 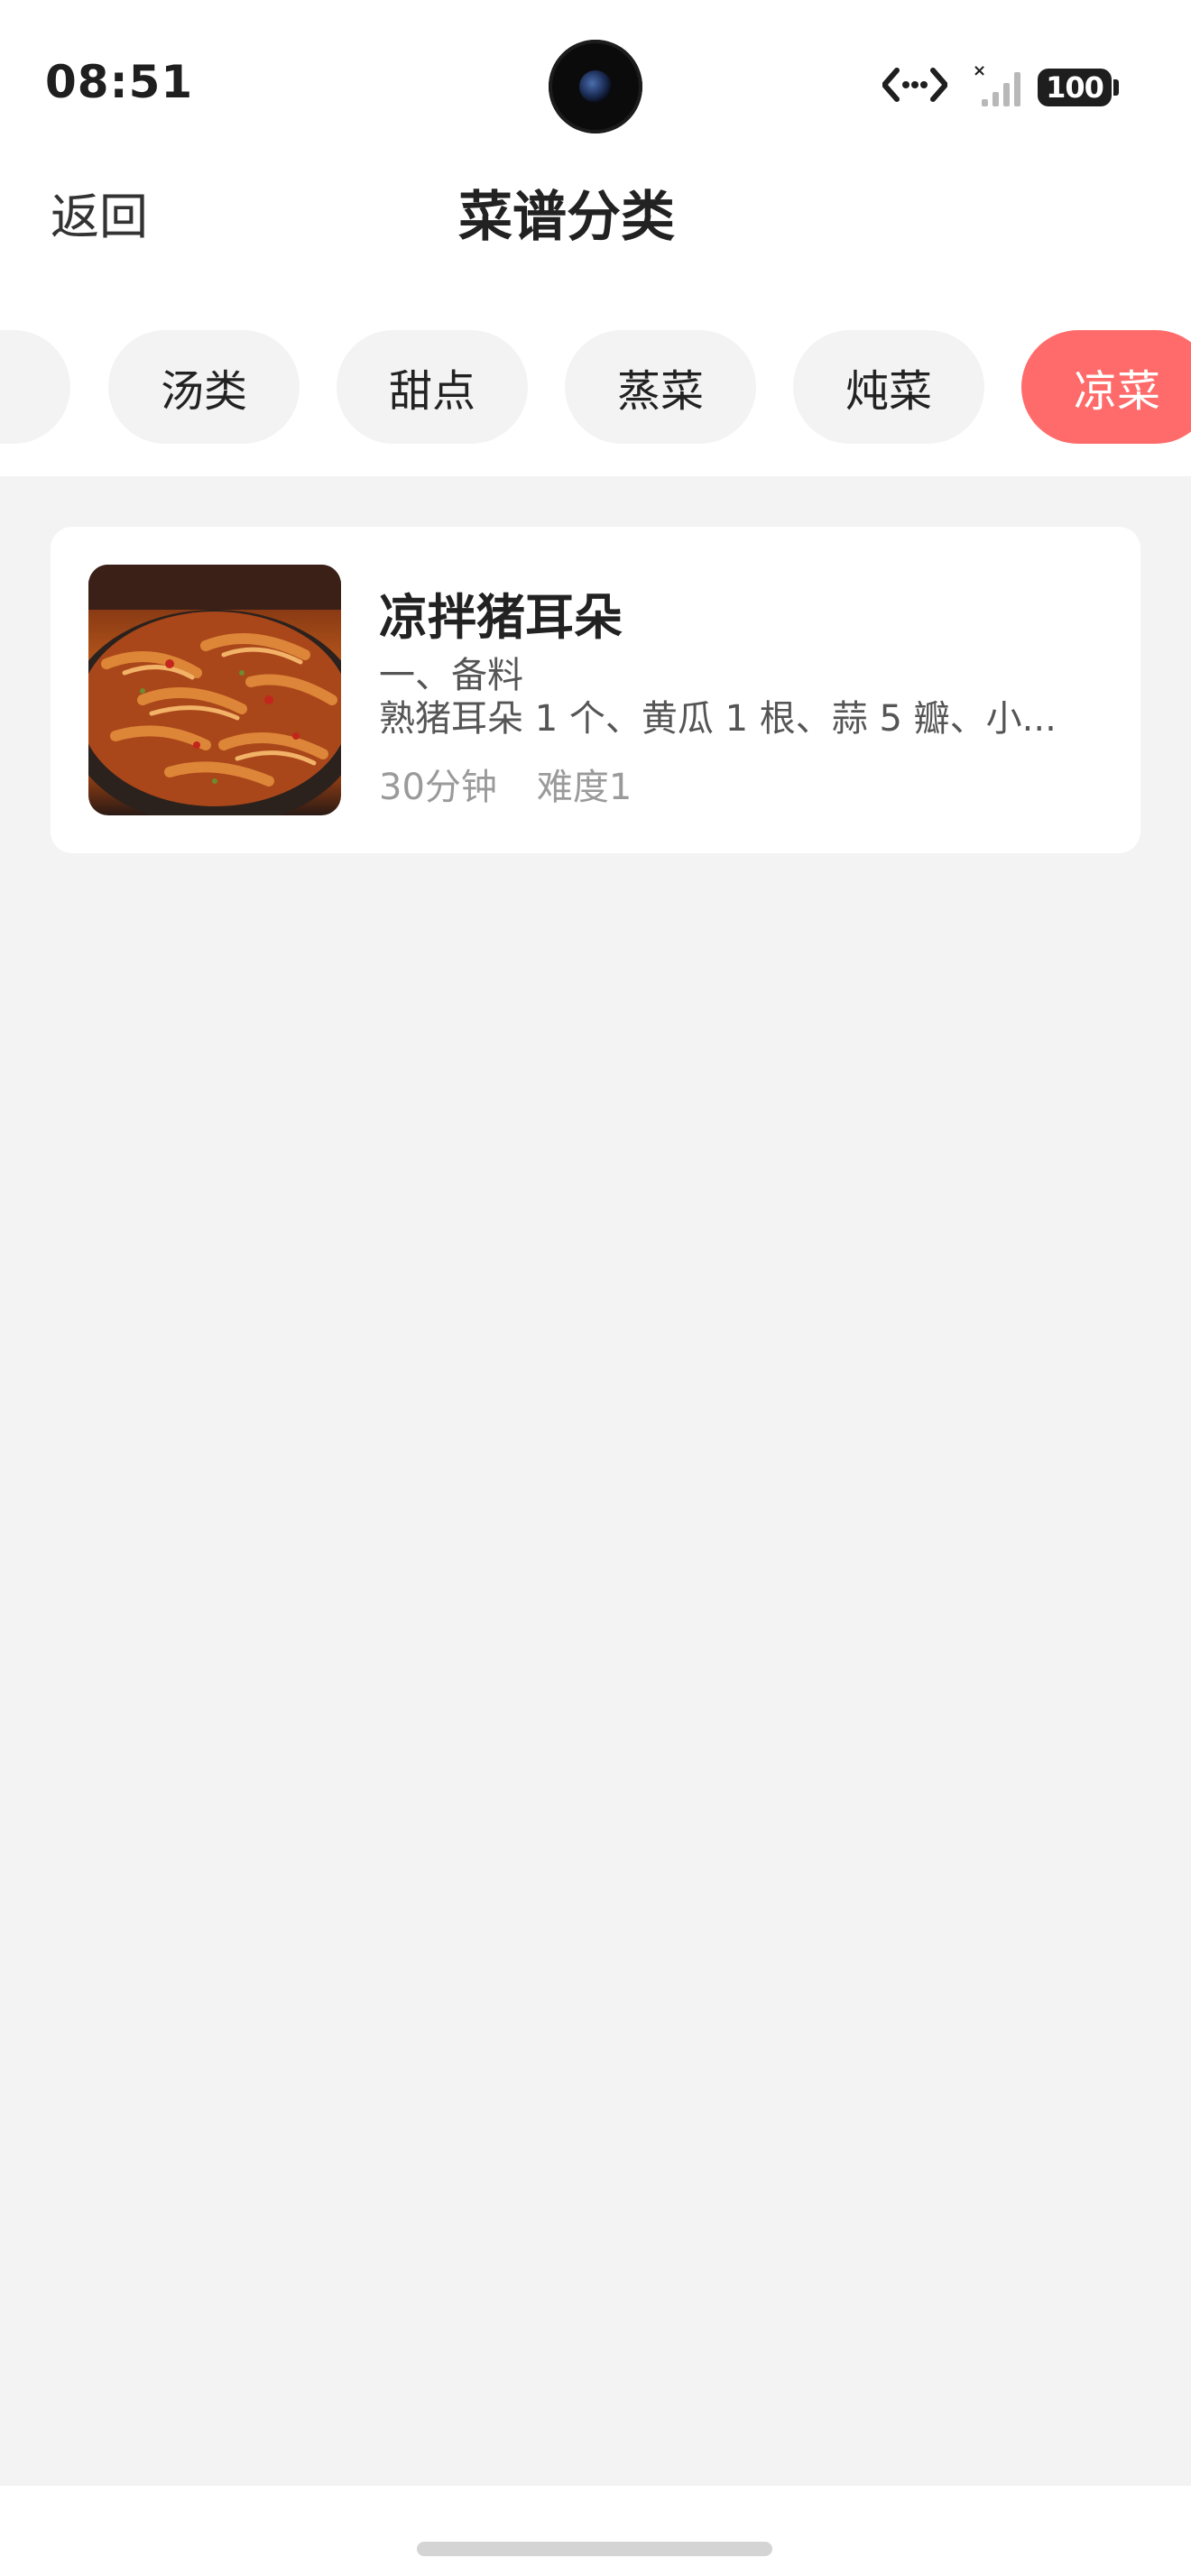 I want to click on status-icons: × 100, so click(x=1013, y=87).